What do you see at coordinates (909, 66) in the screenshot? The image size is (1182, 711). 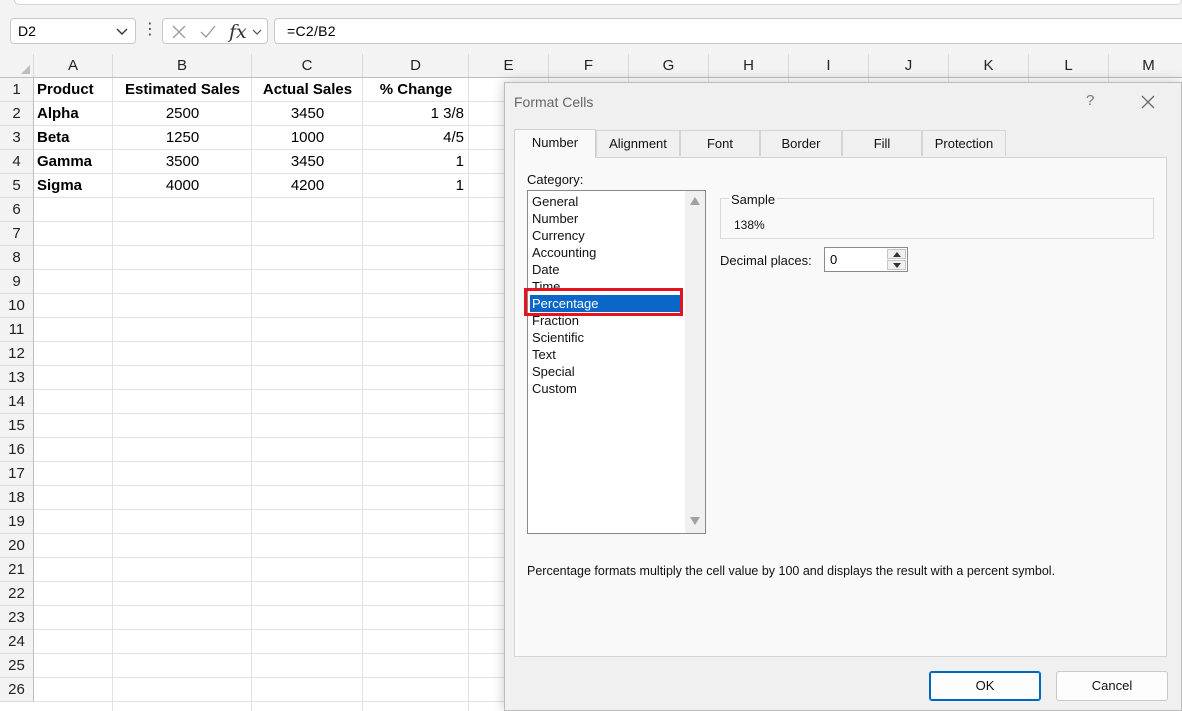 I see `column-header-j: J` at bounding box center [909, 66].